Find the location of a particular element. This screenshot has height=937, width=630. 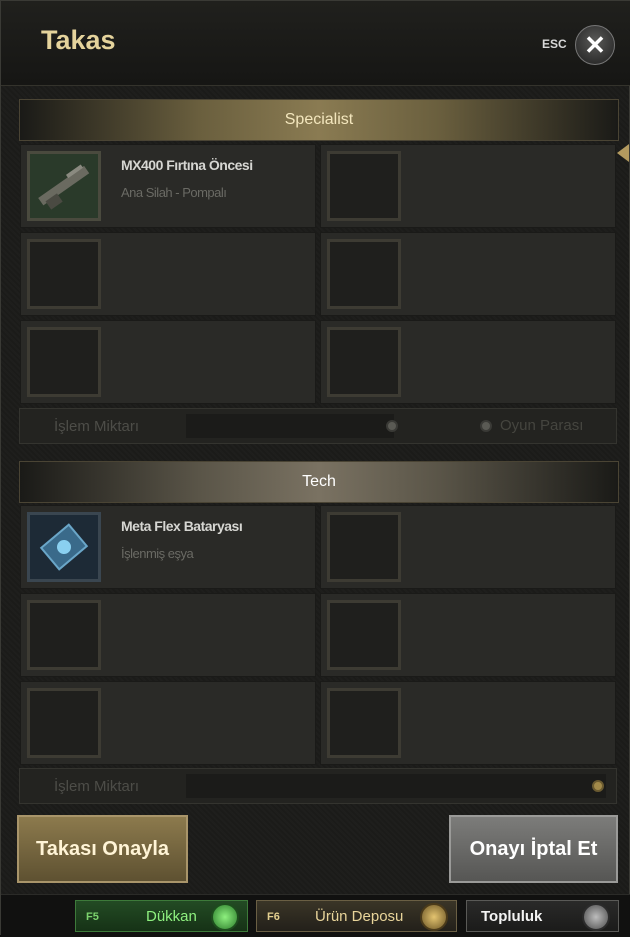

community-label: Topluluk is located at coordinates (512, 916).